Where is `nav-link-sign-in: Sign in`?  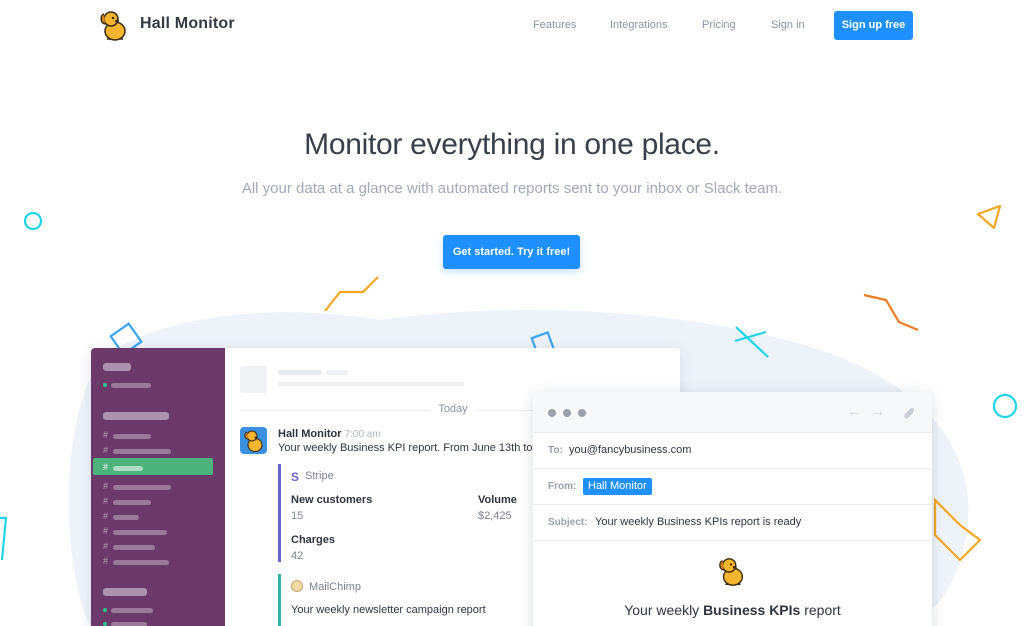 nav-link-sign-in: Sign in is located at coordinates (788, 25).